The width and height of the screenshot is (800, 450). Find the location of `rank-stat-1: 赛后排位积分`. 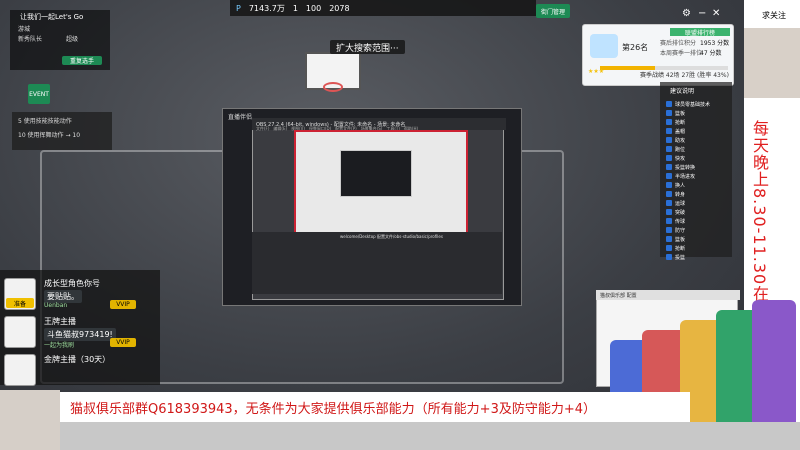

rank-stat-1: 赛后排位积分 is located at coordinates (678, 43).